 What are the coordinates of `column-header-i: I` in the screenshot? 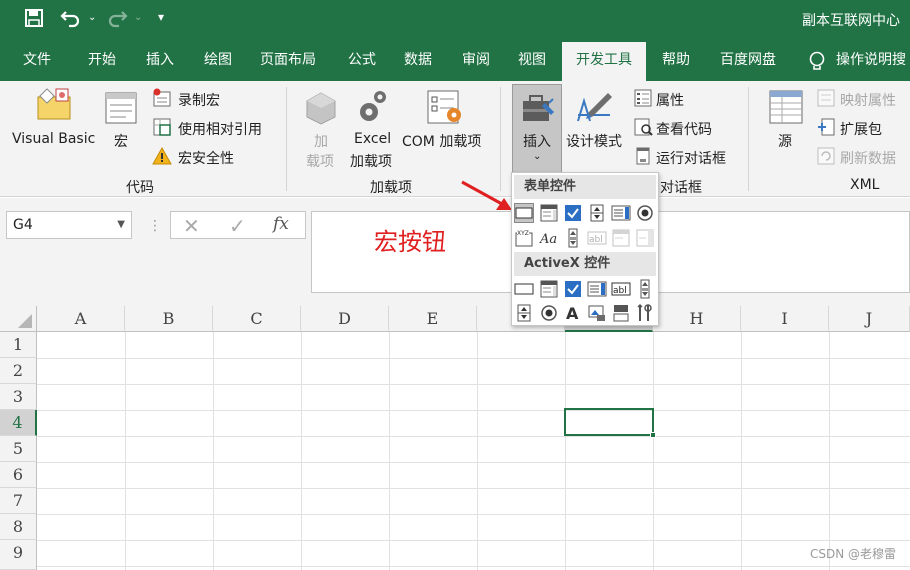 It's located at (785, 319).